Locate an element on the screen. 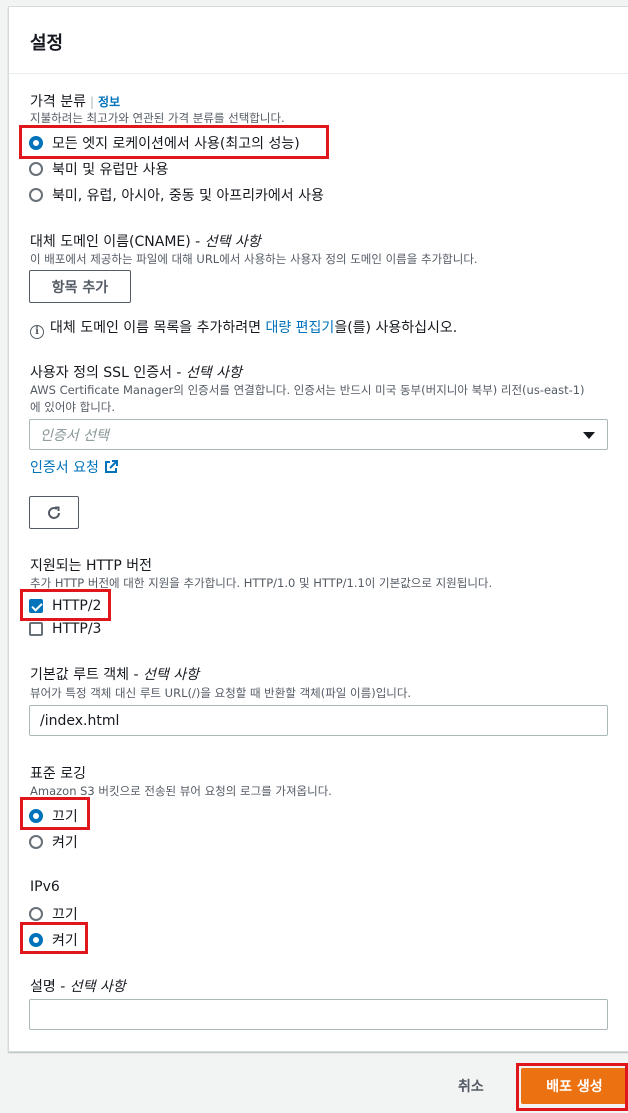  panel-title: 설정 is located at coordinates (47, 43).